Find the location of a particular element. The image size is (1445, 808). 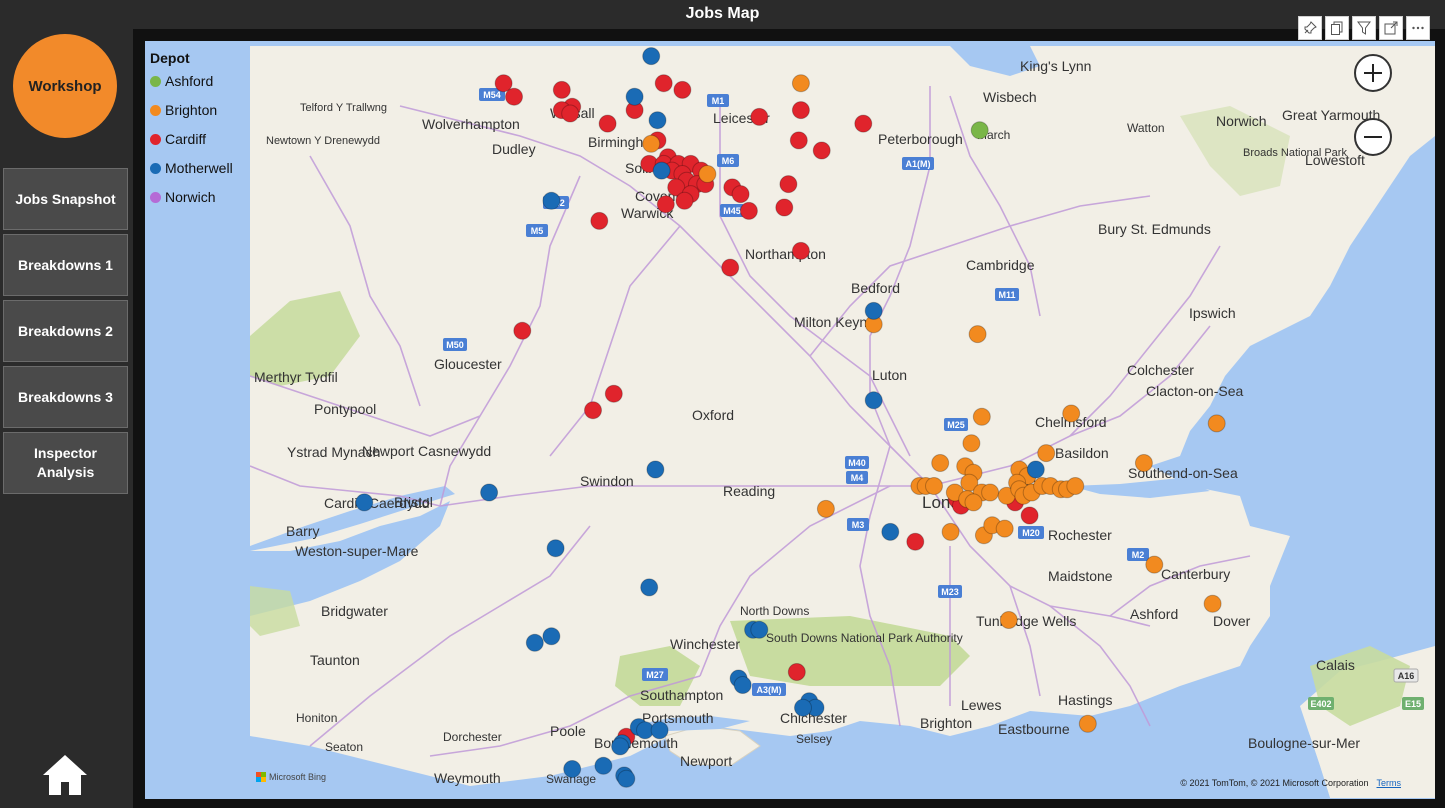

legend-item-brighton: Brighton is located at coordinates (183, 110).